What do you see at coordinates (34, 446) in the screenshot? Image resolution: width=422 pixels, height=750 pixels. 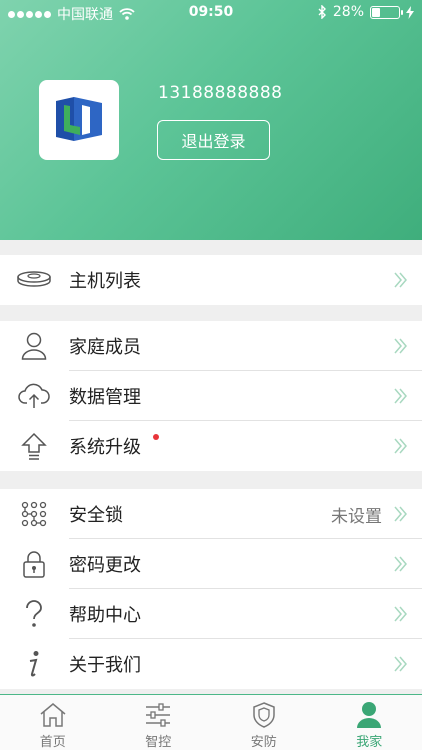 I see `upgrade-arrow-icon` at bounding box center [34, 446].